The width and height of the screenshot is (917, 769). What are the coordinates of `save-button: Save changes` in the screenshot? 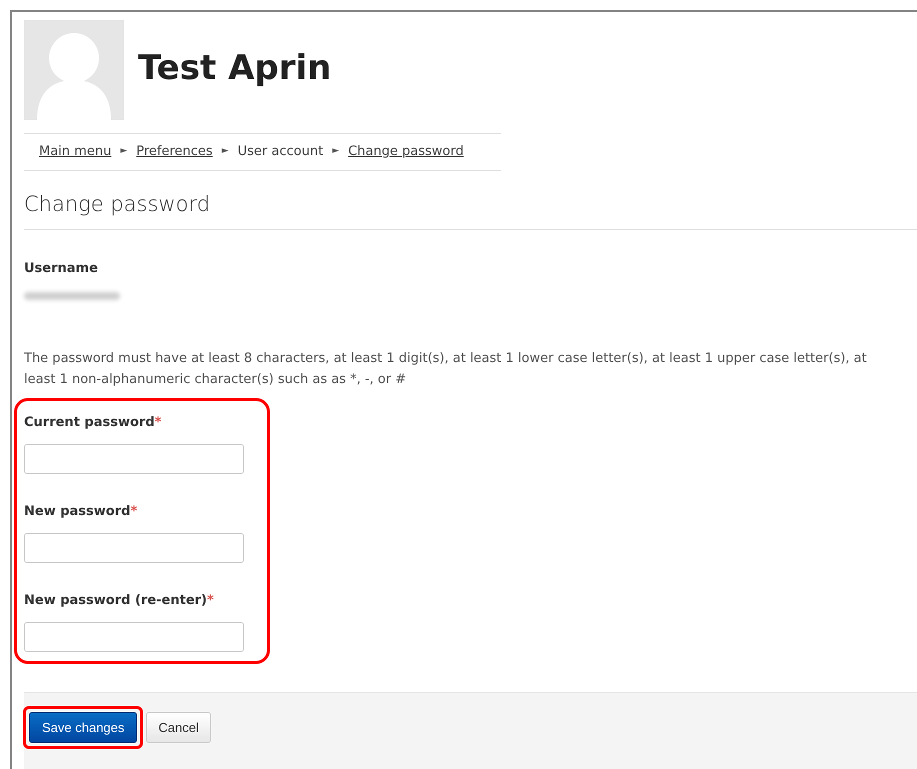 It's located at (83, 727).